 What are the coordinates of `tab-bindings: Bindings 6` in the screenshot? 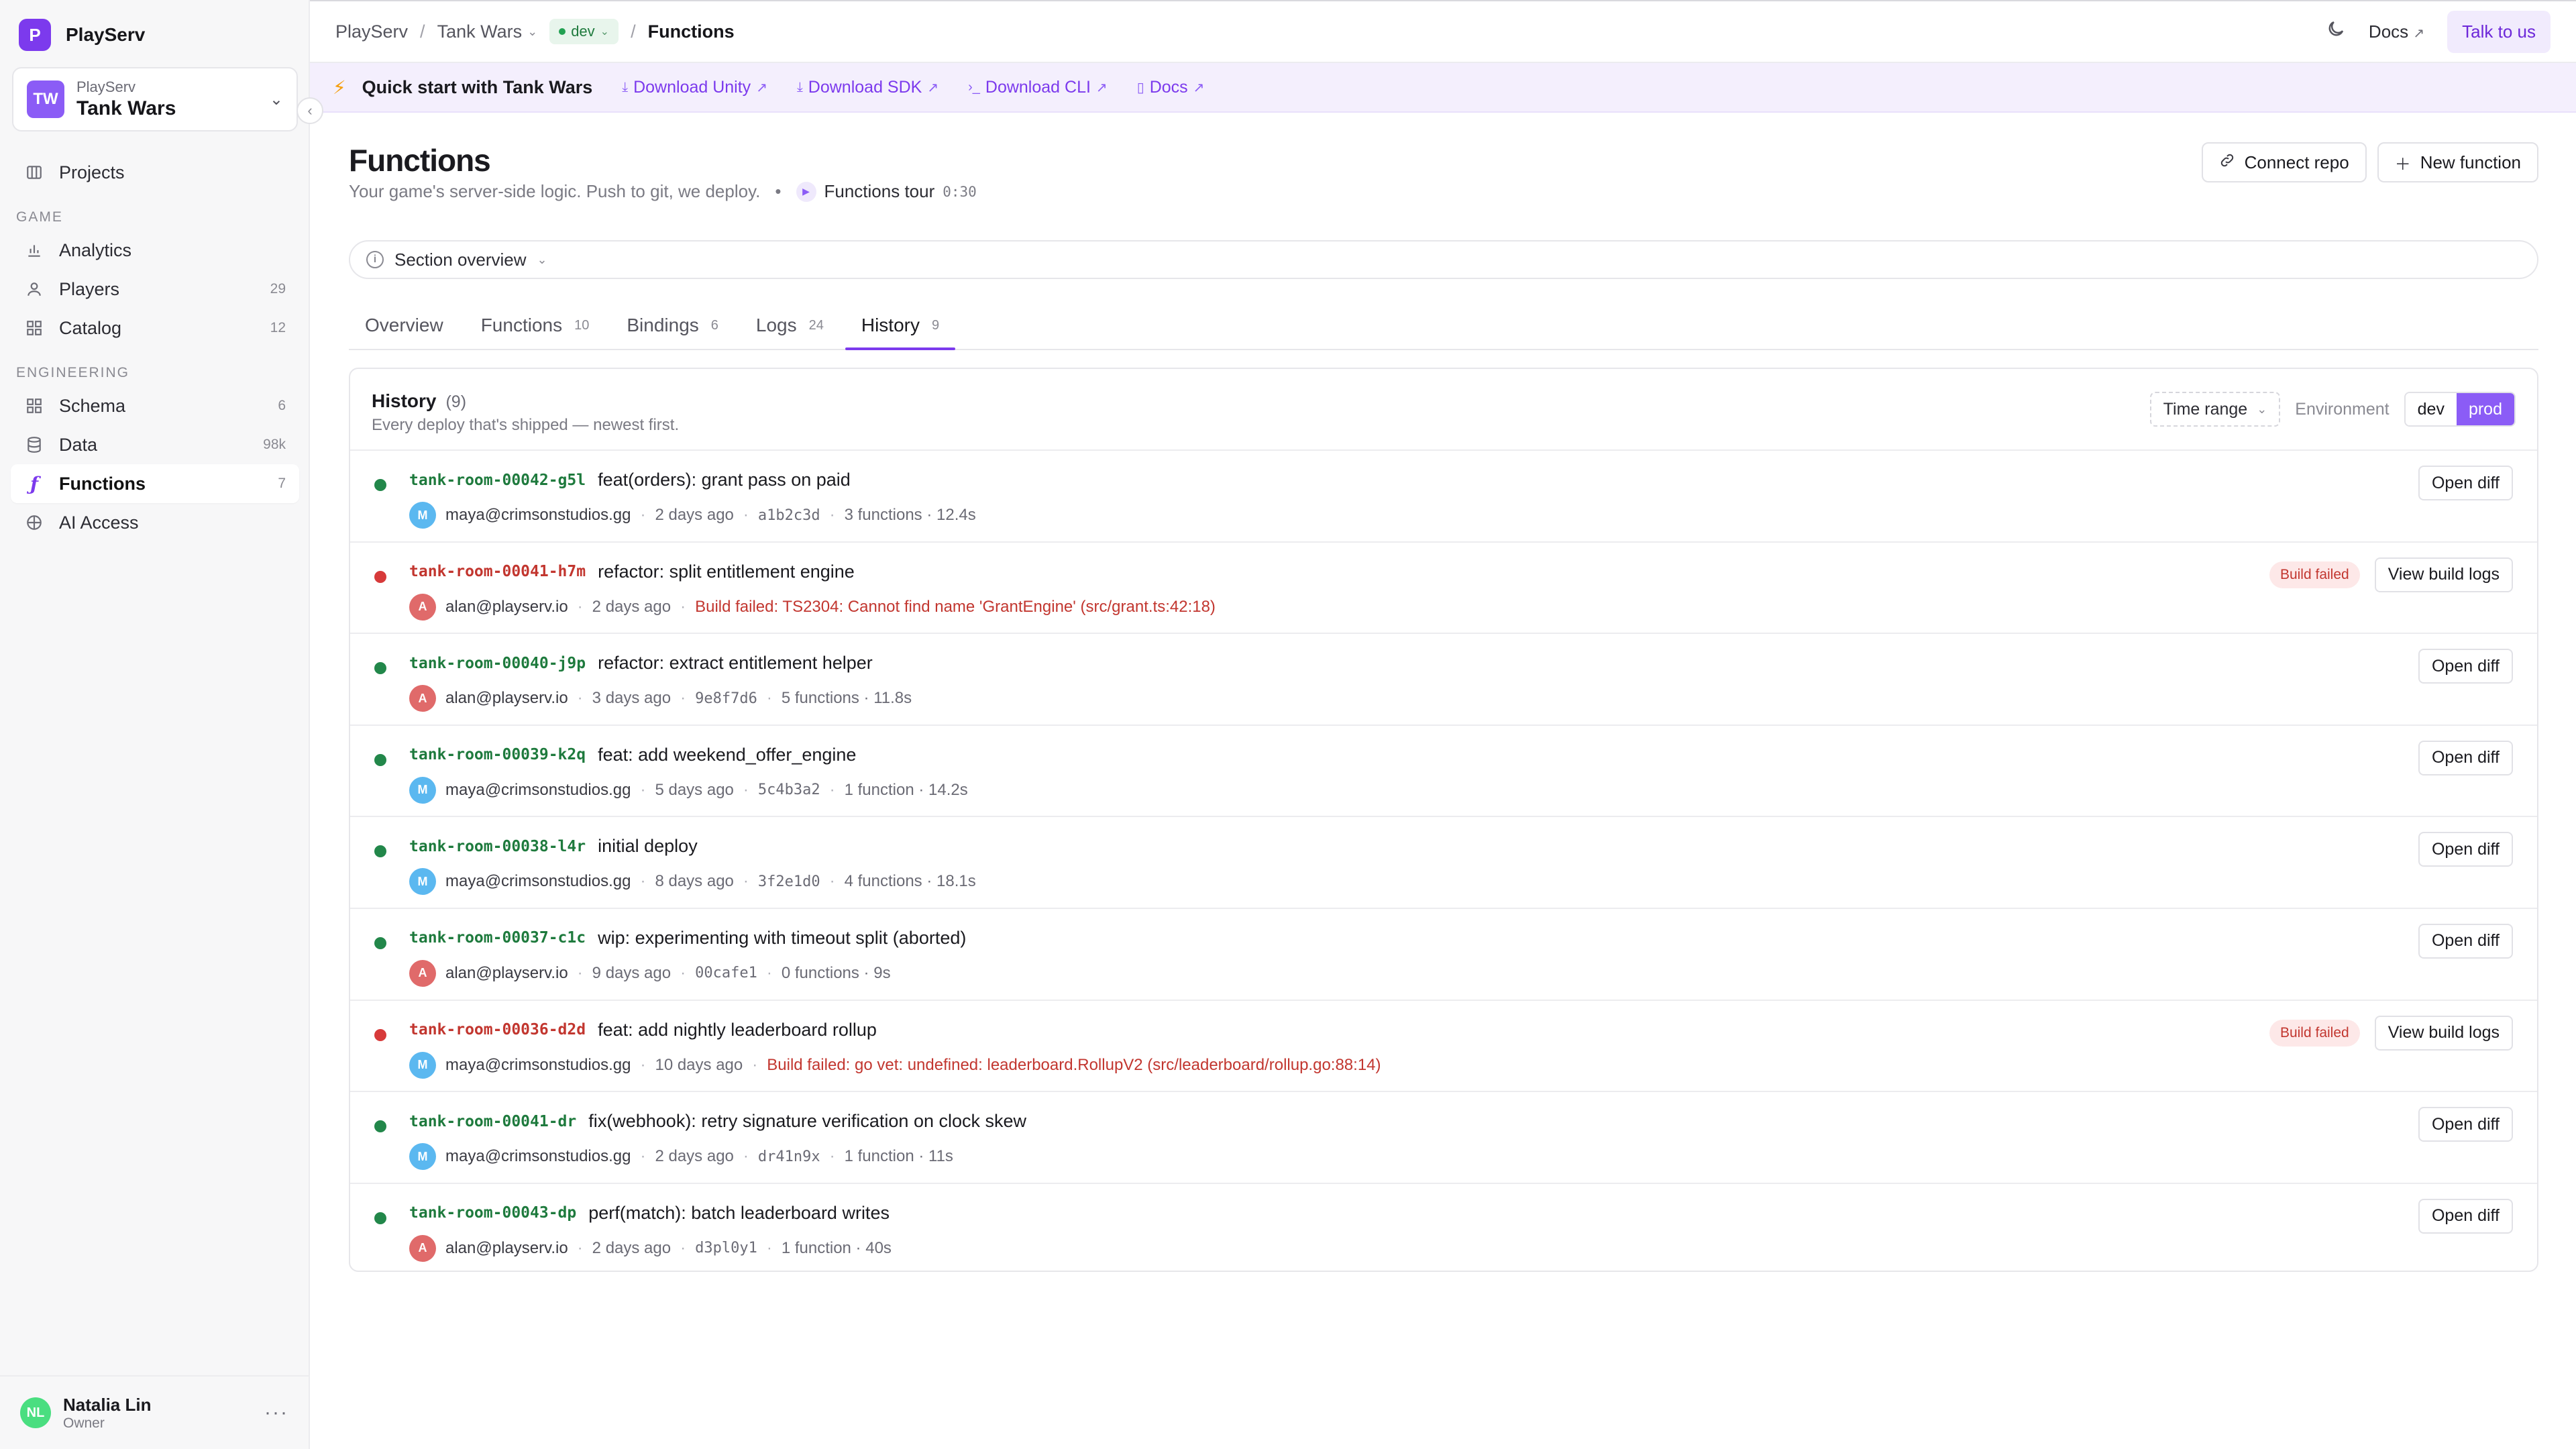 It's located at (672, 325).